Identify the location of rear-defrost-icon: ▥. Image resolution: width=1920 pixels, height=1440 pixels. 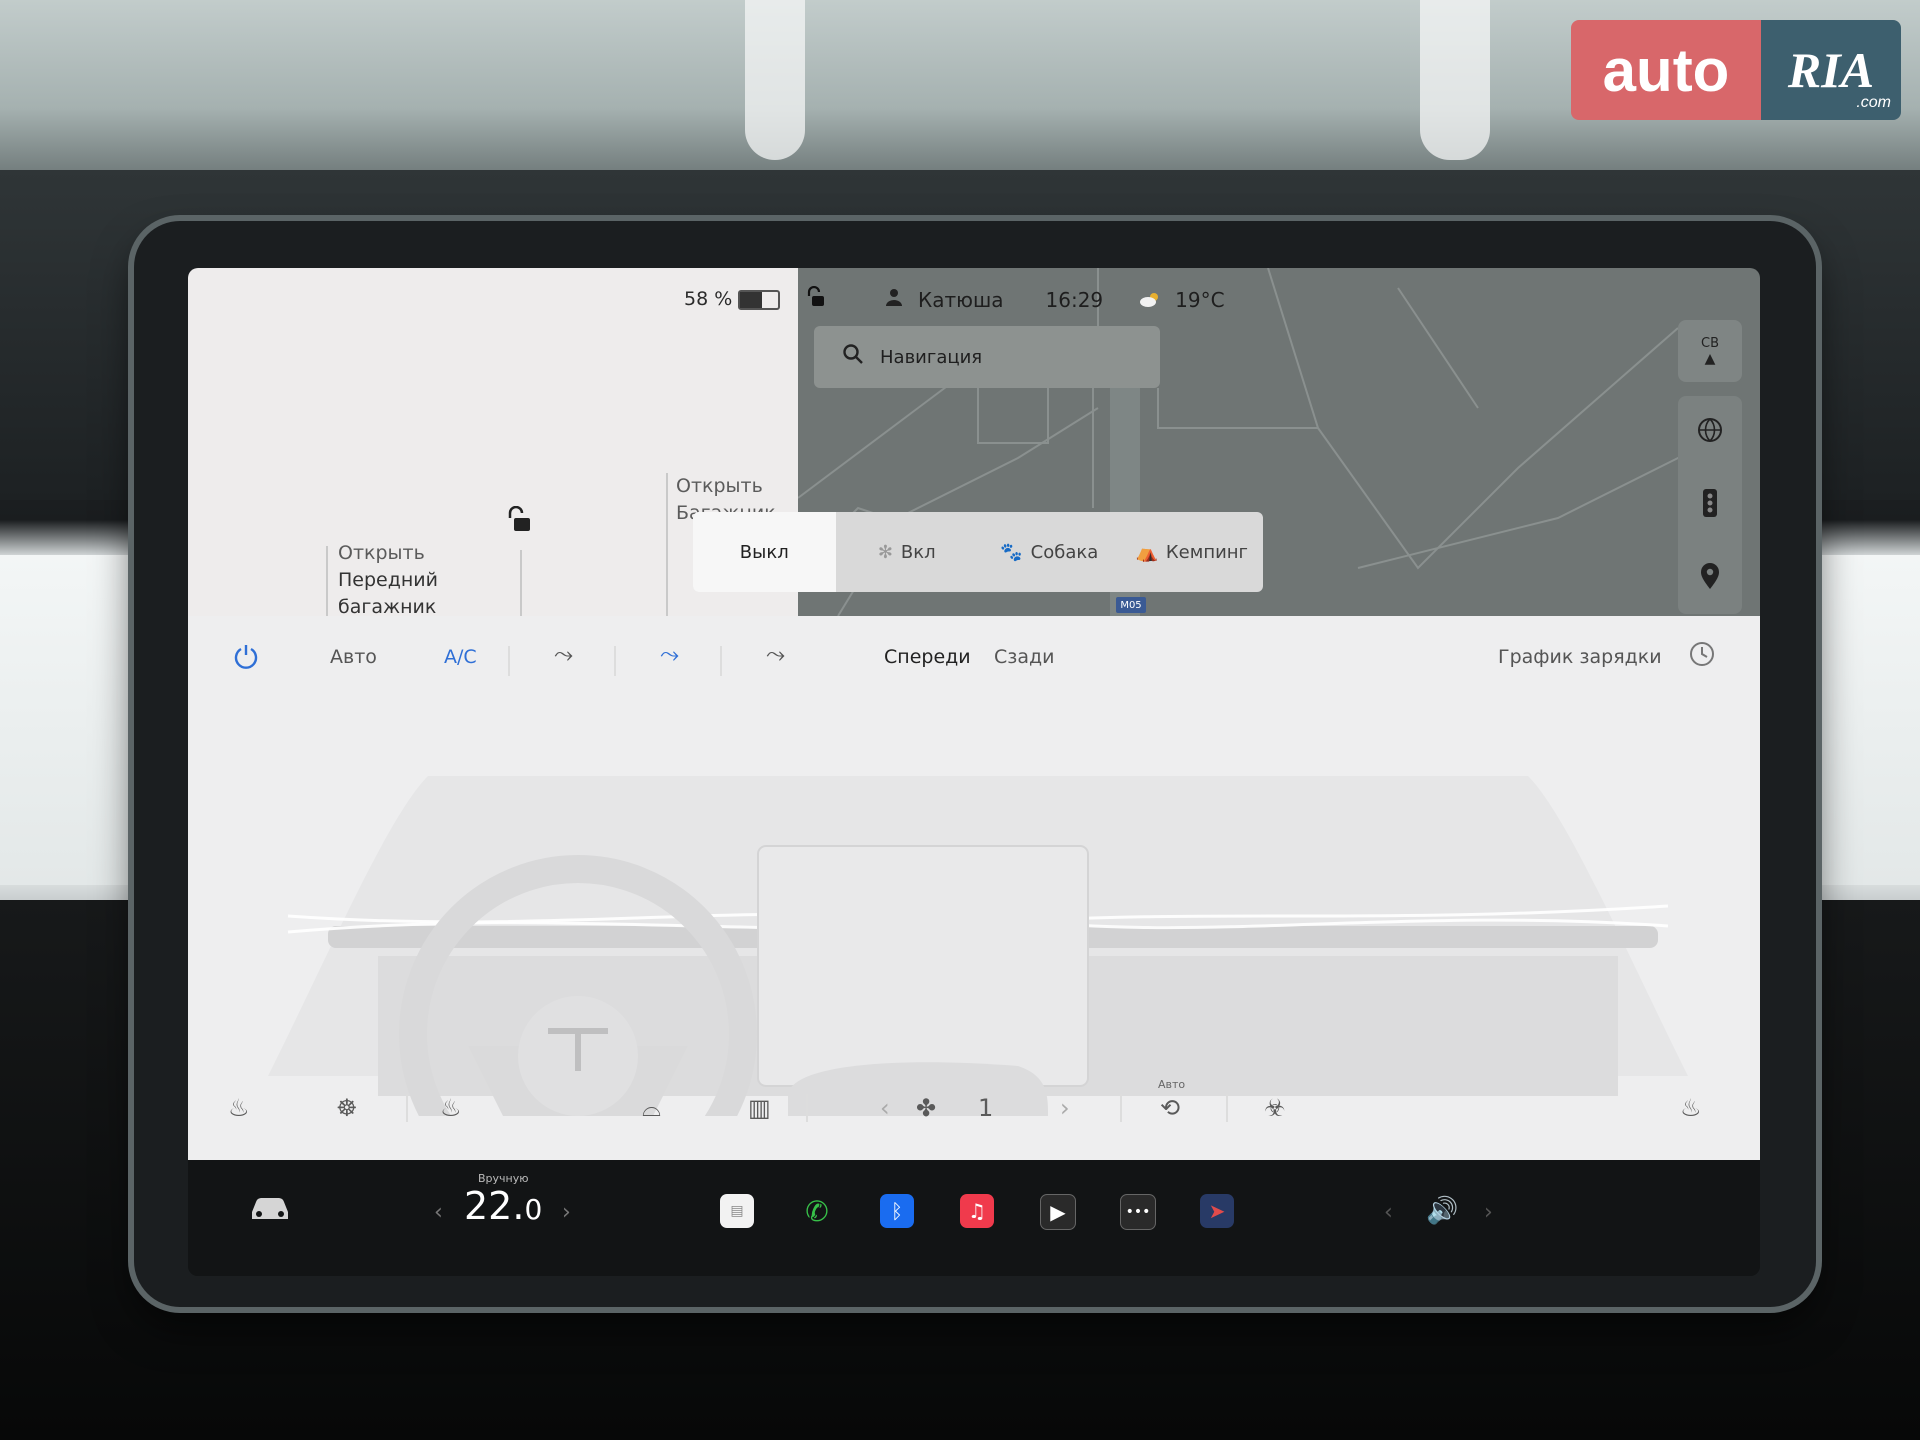
(759, 1108).